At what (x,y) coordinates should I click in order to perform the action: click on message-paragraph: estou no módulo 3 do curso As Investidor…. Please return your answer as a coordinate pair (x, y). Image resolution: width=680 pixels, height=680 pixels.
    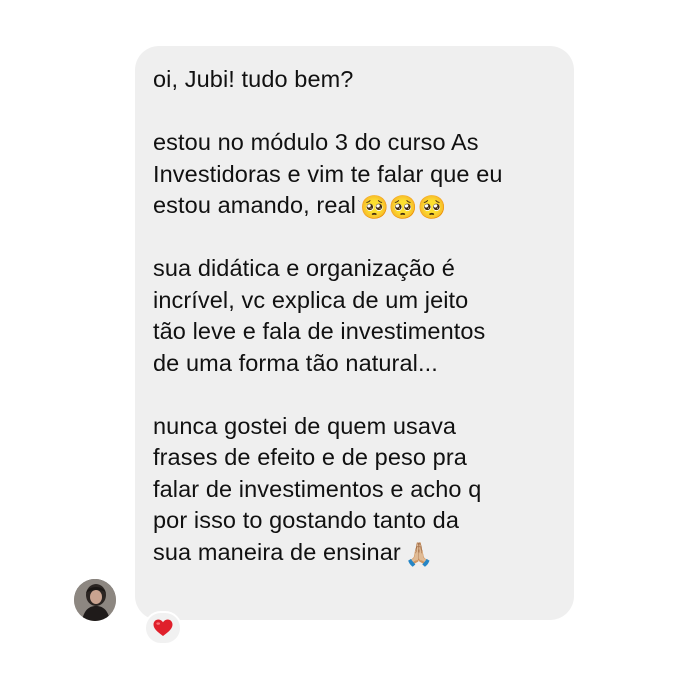
    Looking at the image, I should click on (356, 174).